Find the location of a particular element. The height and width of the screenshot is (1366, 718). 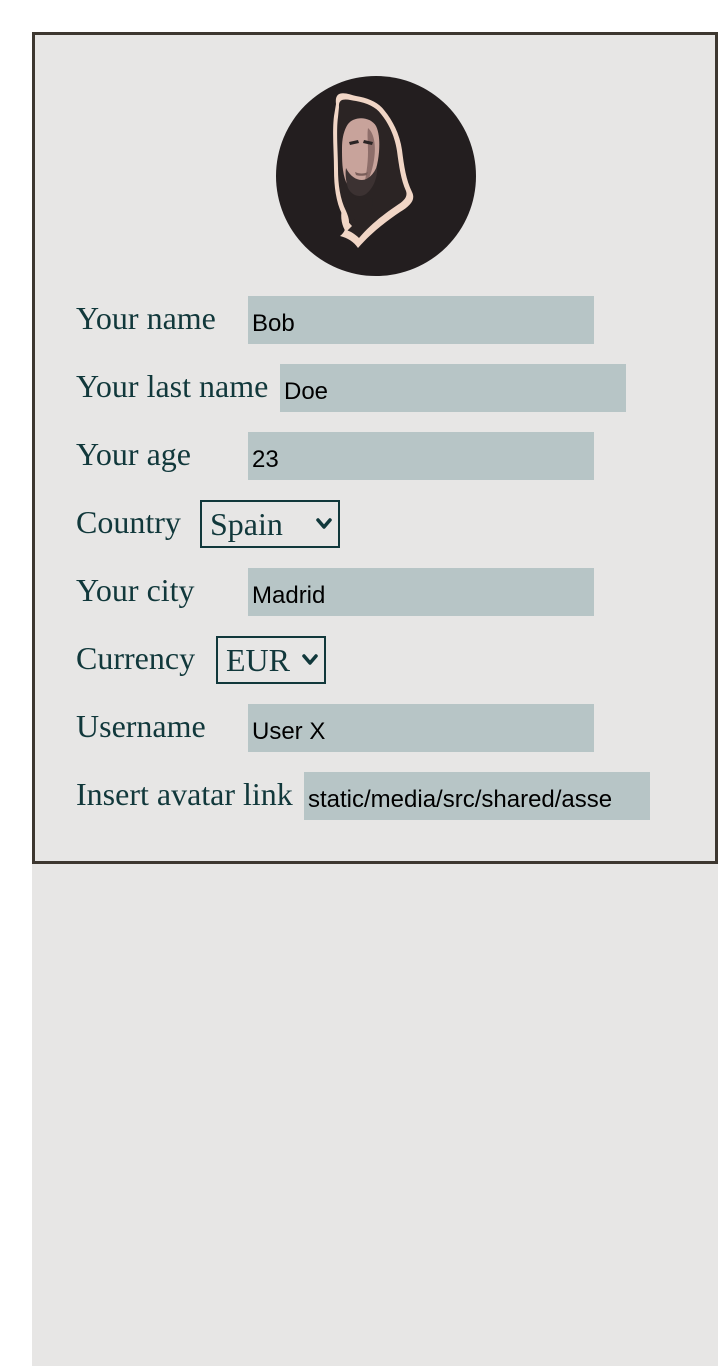

age-label: Your age is located at coordinates (133, 454).